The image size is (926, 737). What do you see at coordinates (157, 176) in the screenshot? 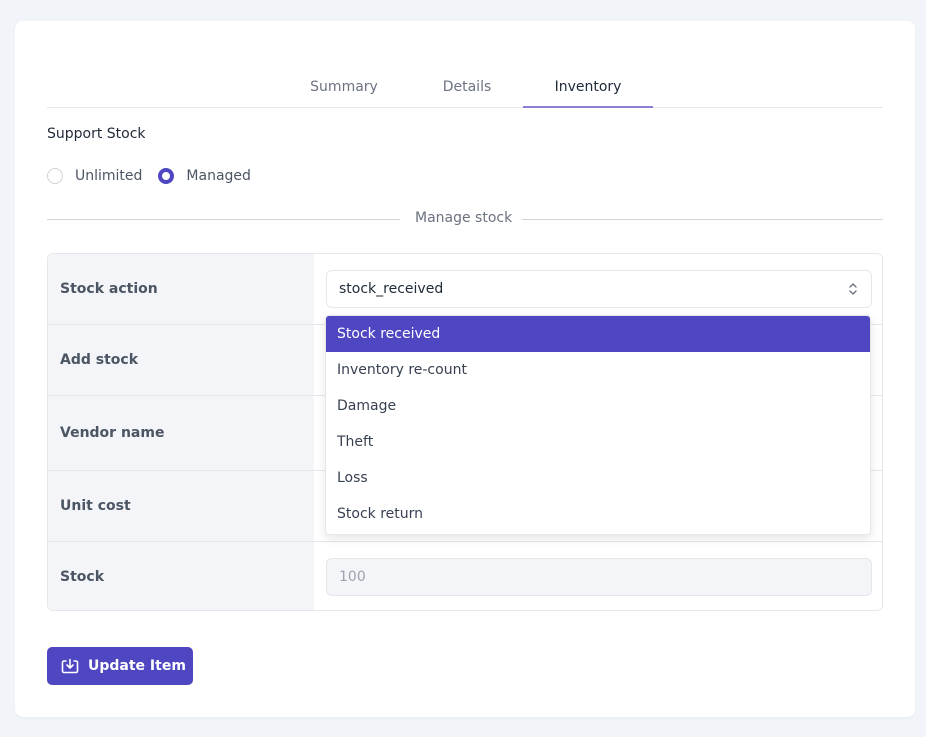
I see `support-stock-radio-group: Unlimited Managed` at bounding box center [157, 176].